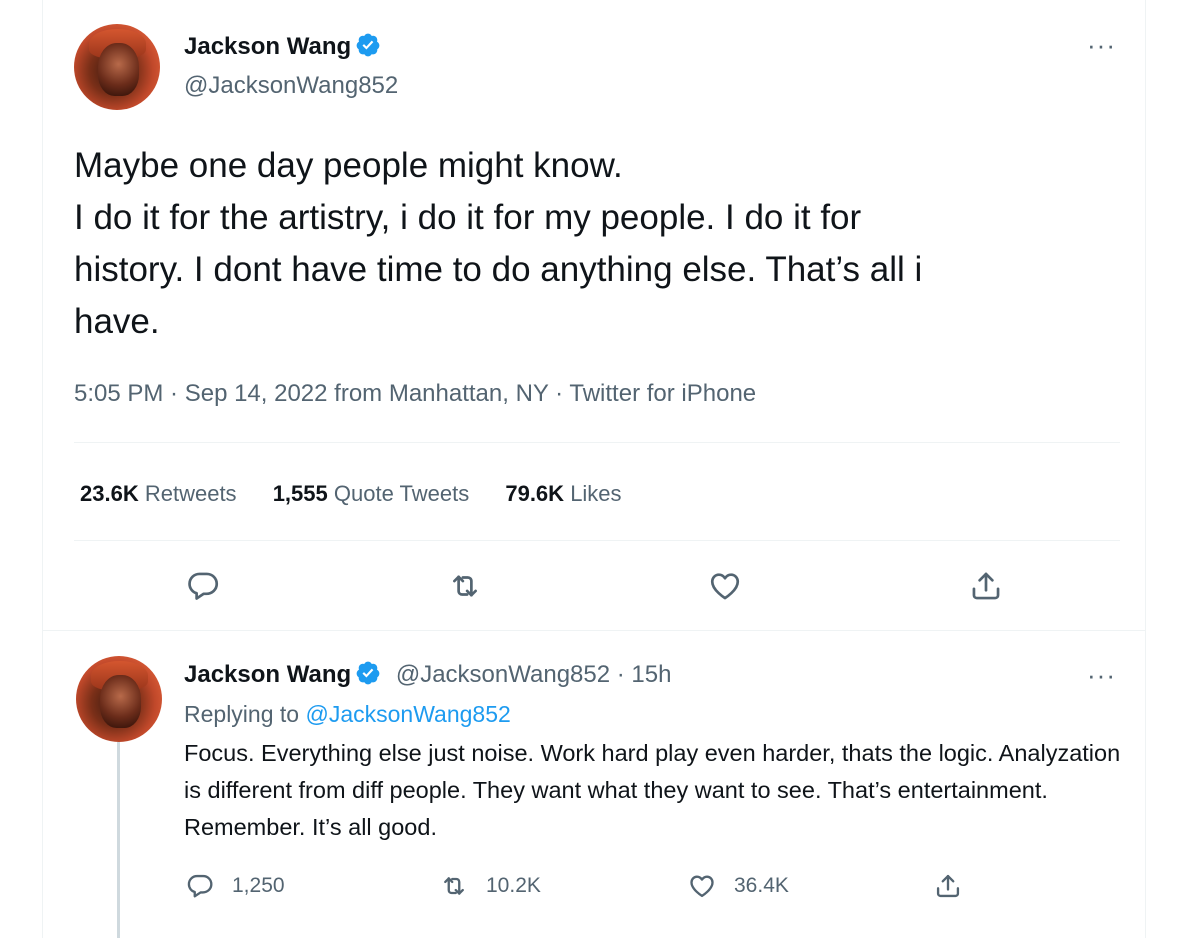 The image size is (1200, 938). I want to click on likes-label: Likes, so click(596, 493).